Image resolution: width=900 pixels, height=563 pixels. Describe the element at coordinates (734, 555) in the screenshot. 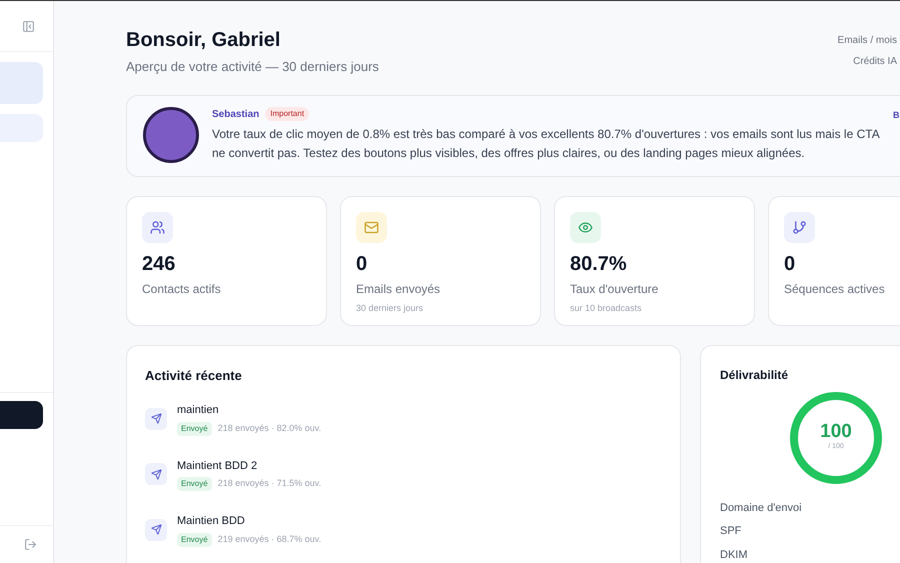

I see `check-label: DKIM` at that location.